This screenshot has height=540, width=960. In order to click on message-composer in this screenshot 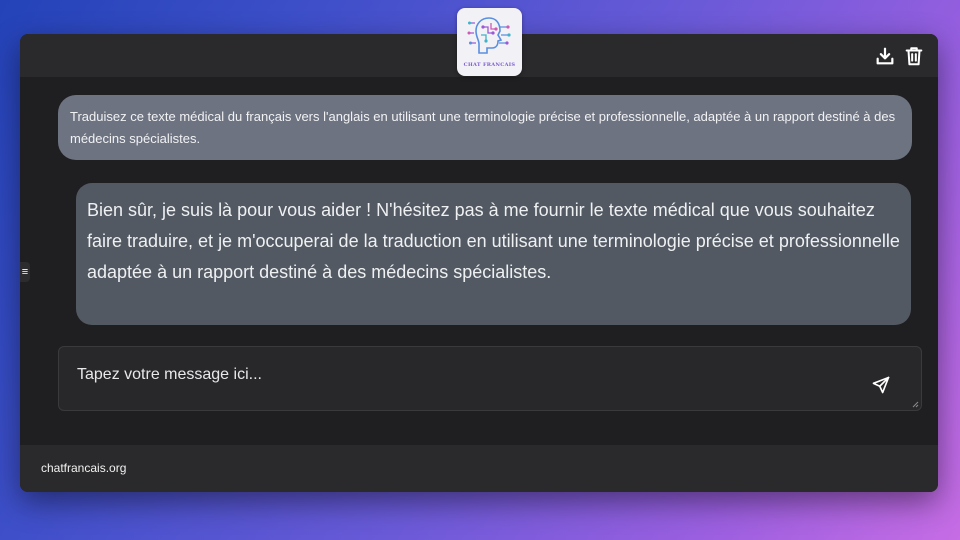, I will do `click(490, 378)`.